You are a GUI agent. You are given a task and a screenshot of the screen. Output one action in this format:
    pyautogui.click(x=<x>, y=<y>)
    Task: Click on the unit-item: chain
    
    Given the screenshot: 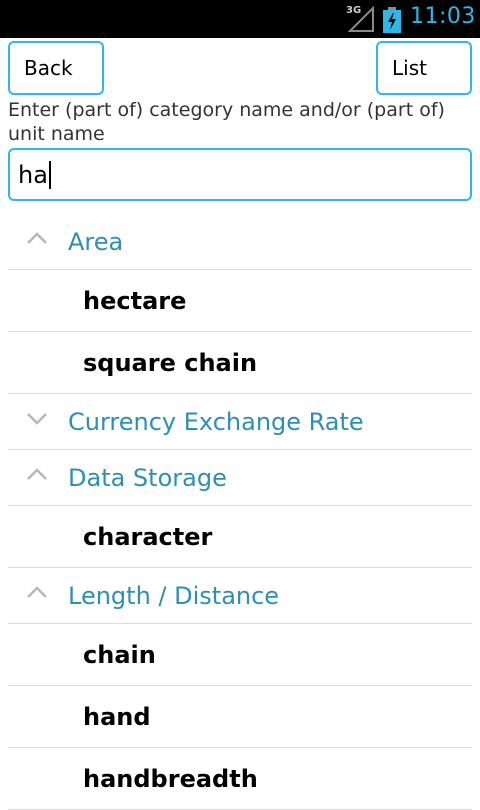 What is the action you would take?
    pyautogui.click(x=240, y=655)
    